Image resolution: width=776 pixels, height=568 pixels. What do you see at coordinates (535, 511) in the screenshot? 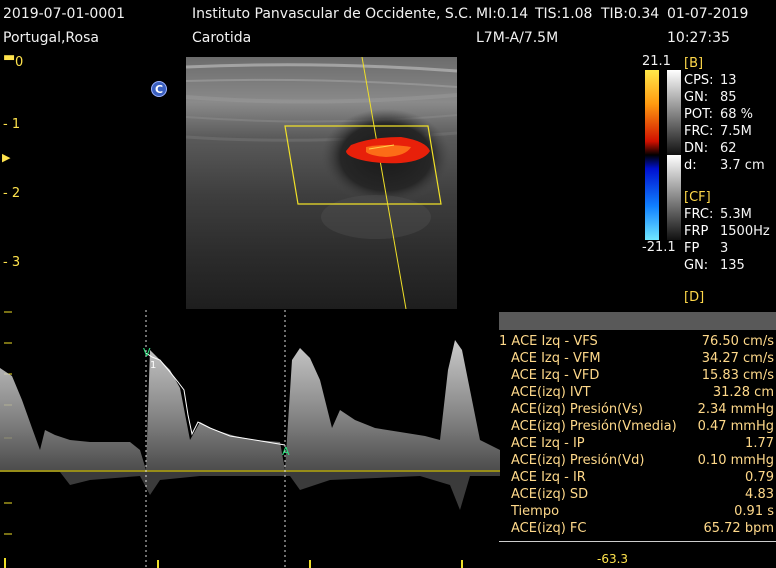
I see `measurement-label: Tiempo` at bounding box center [535, 511].